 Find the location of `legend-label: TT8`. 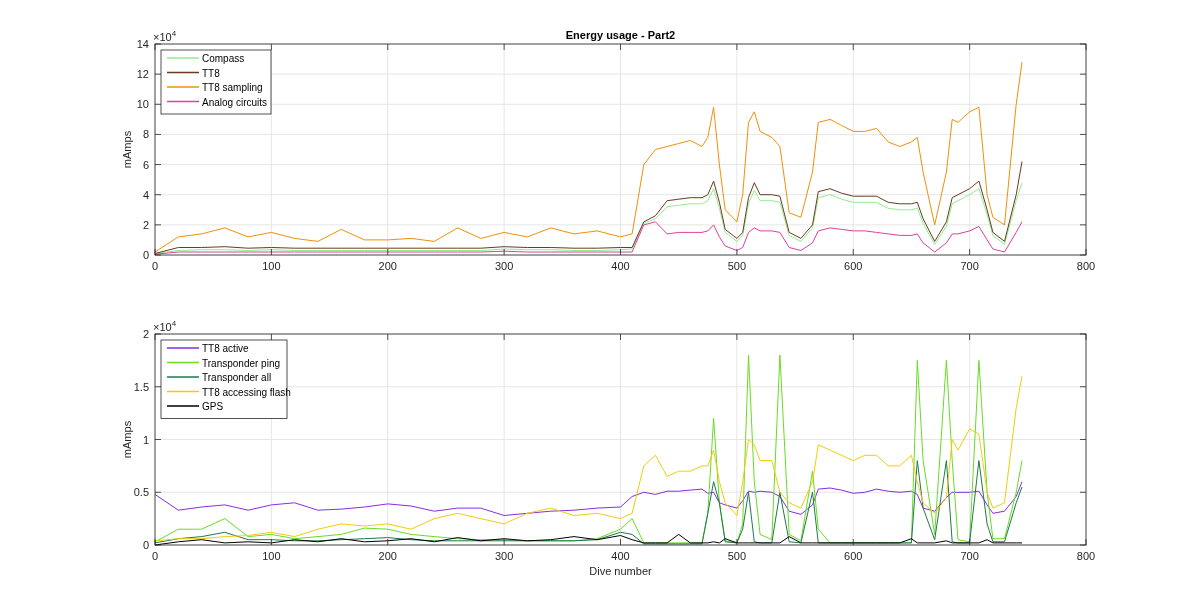

legend-label: TT8 is located at coordinates (211, 73).